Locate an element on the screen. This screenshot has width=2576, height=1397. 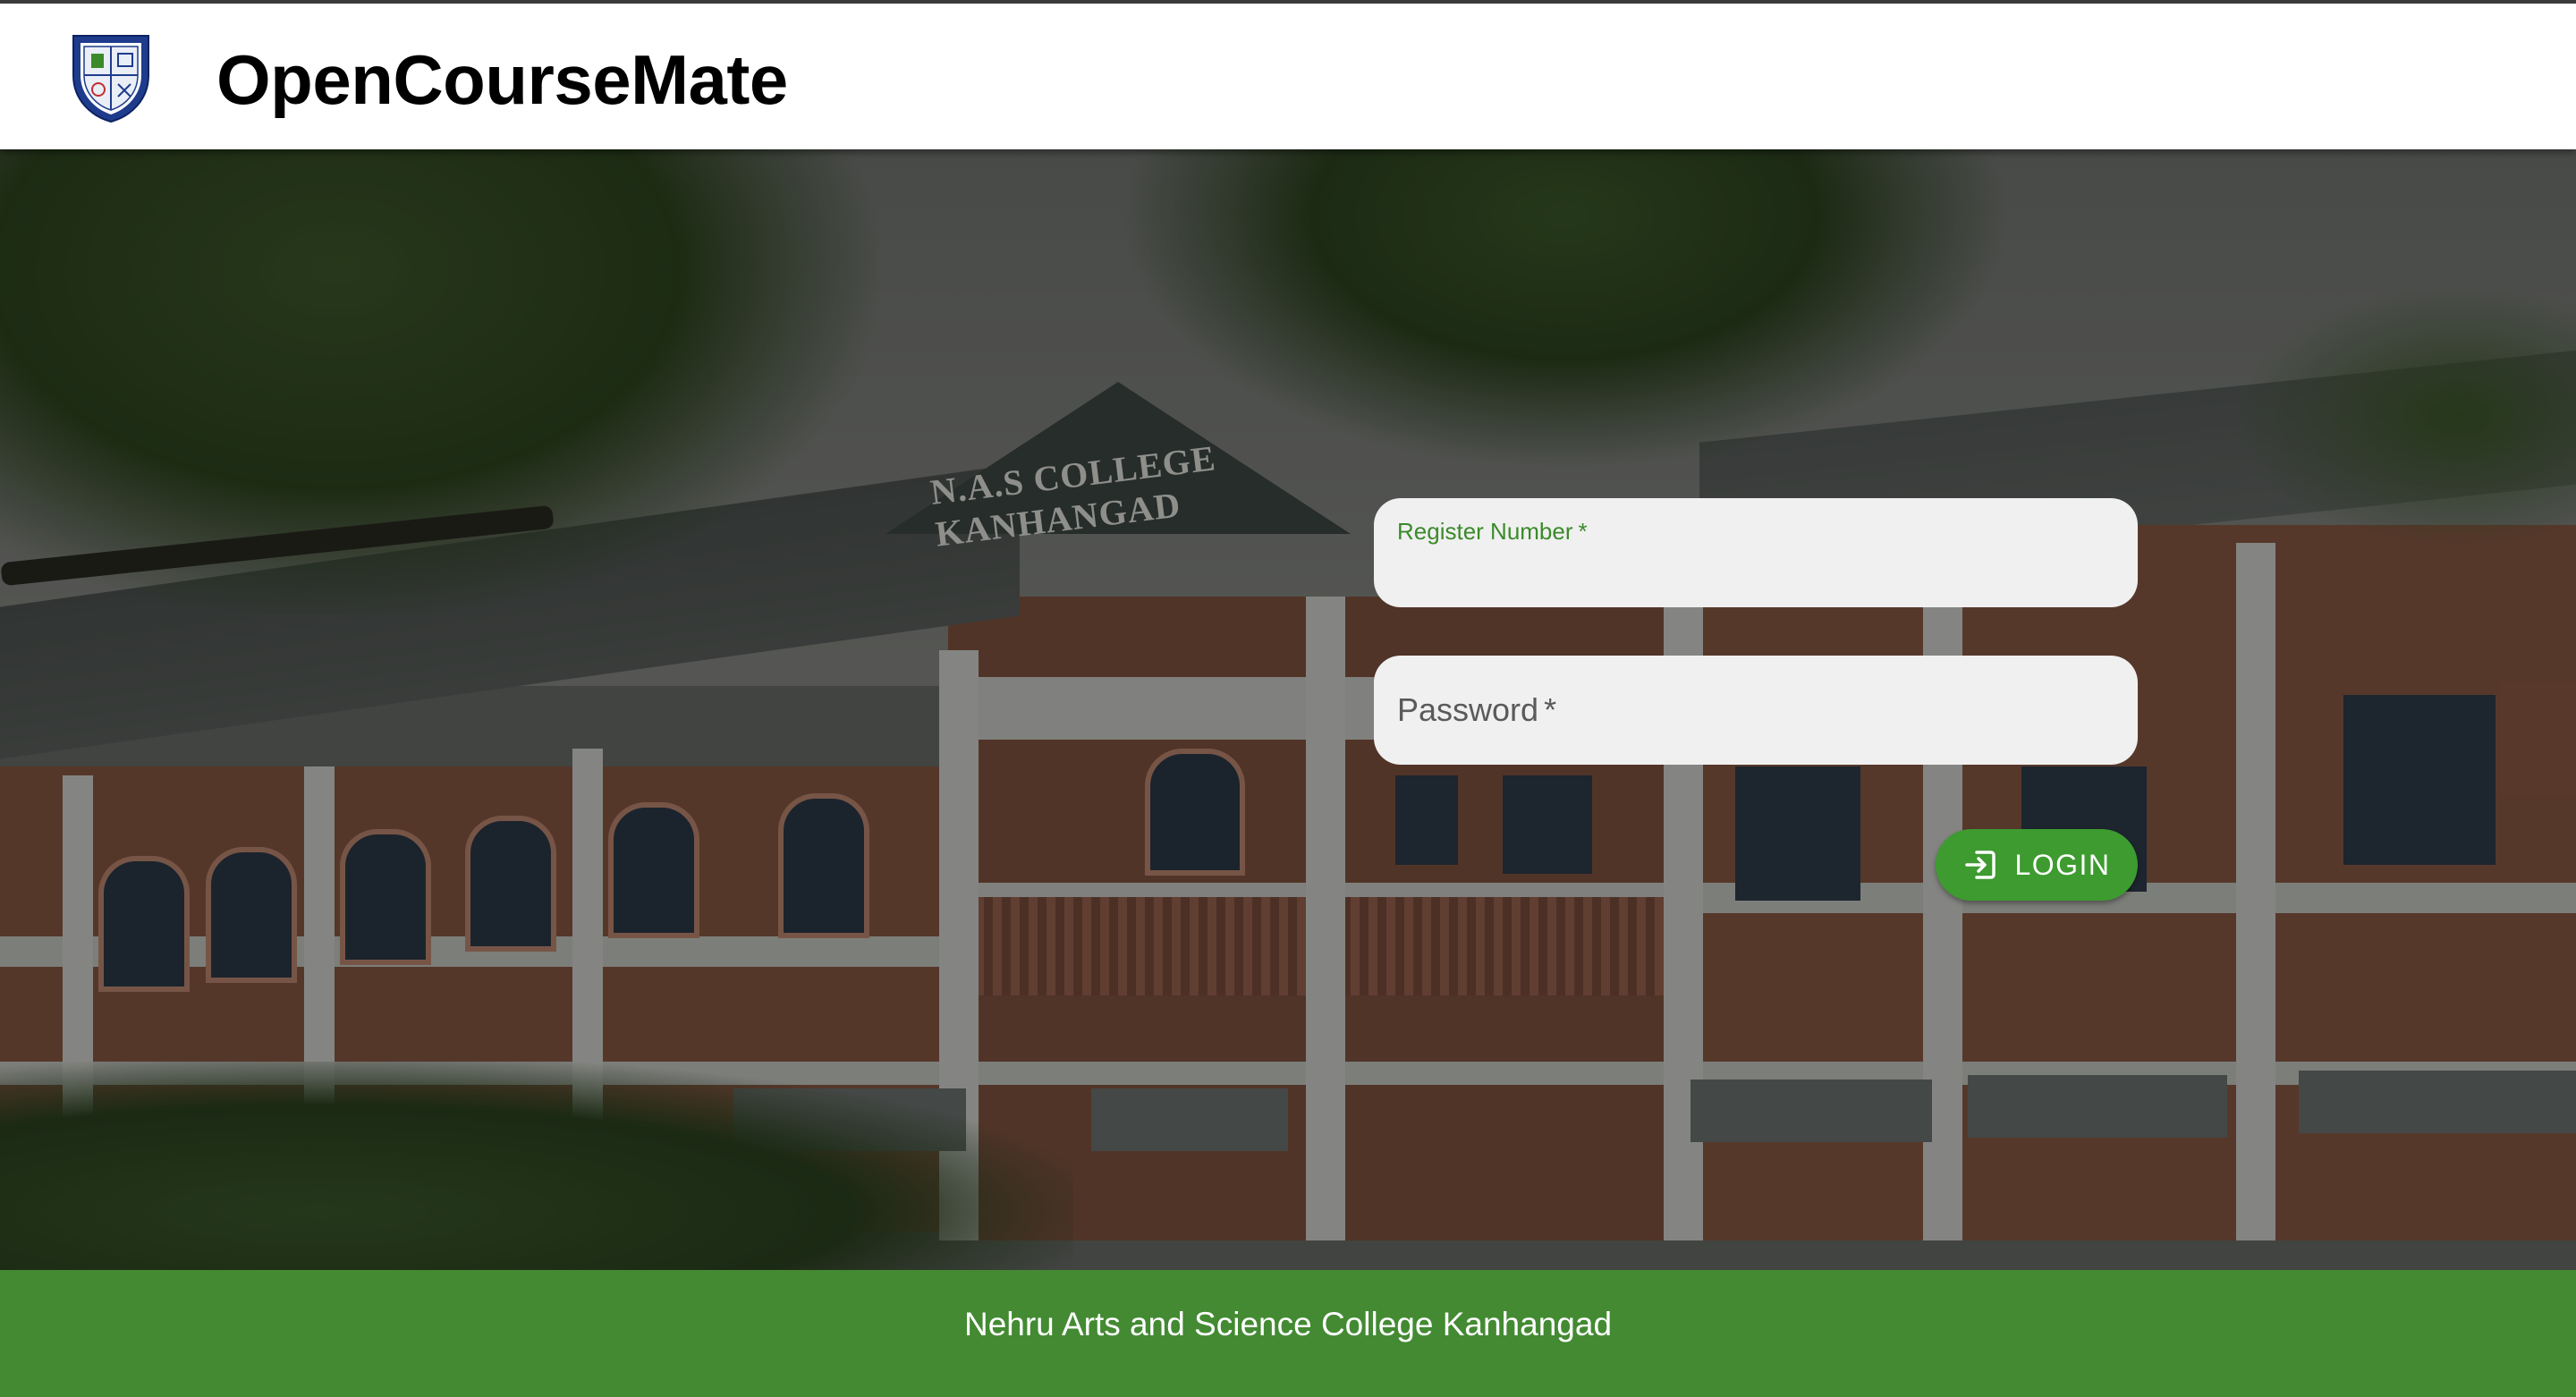
register-number-input is located at coordinates (1755, 570).